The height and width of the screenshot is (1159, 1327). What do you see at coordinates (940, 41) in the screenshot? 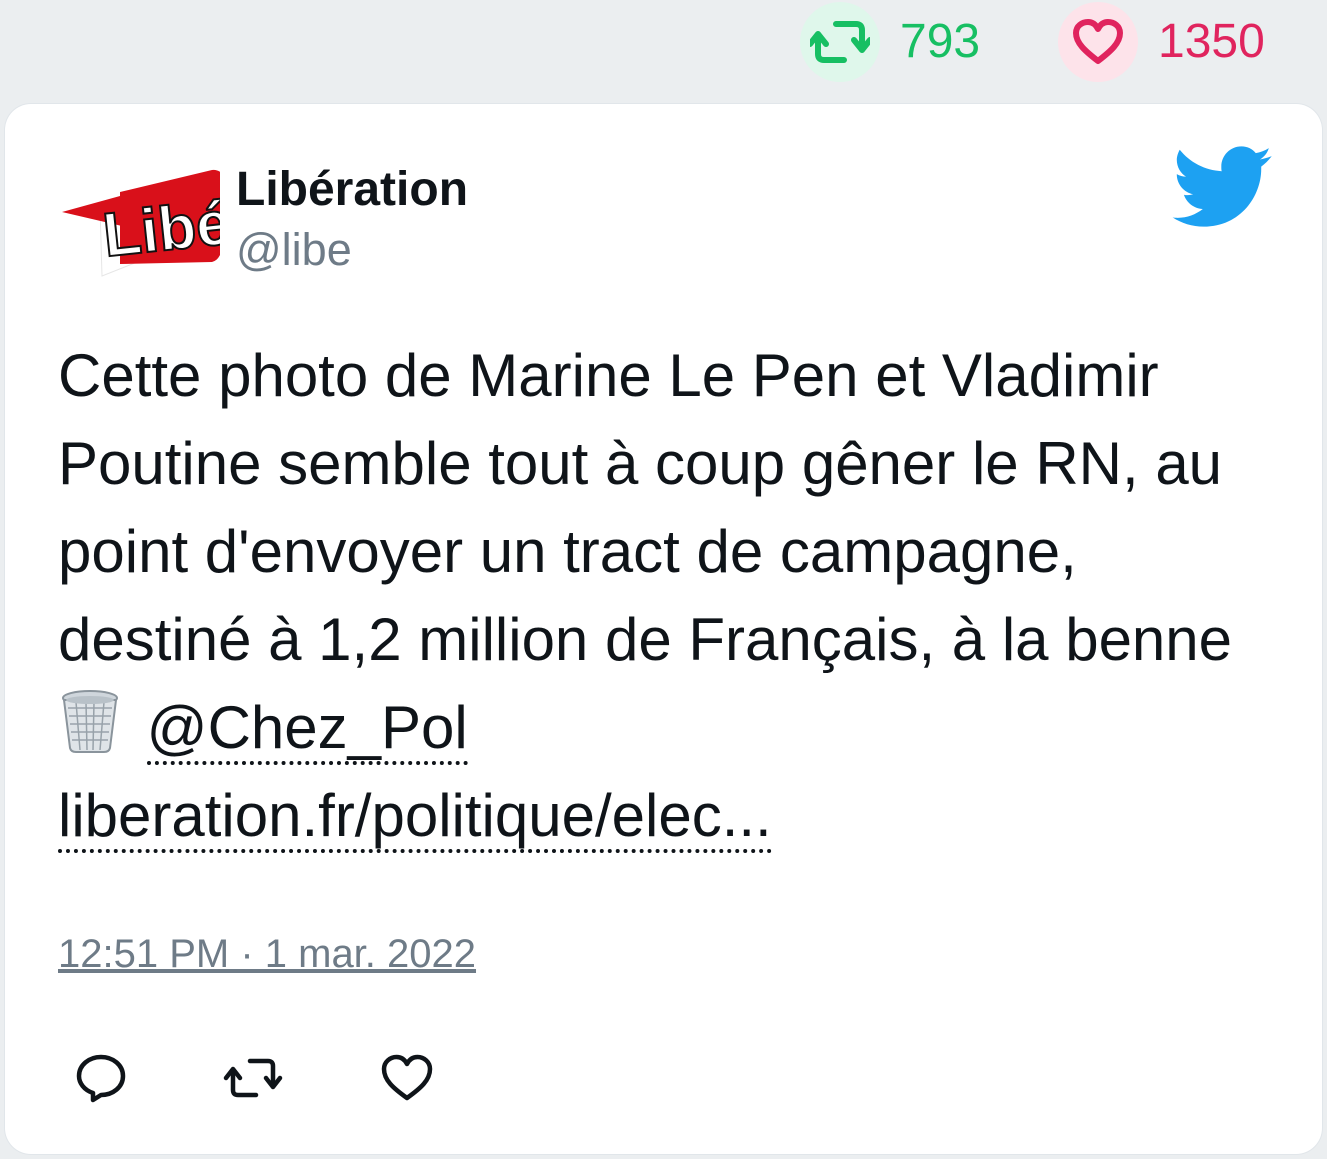
I see `retweet-count: 793` at bounding box center [940, 41].